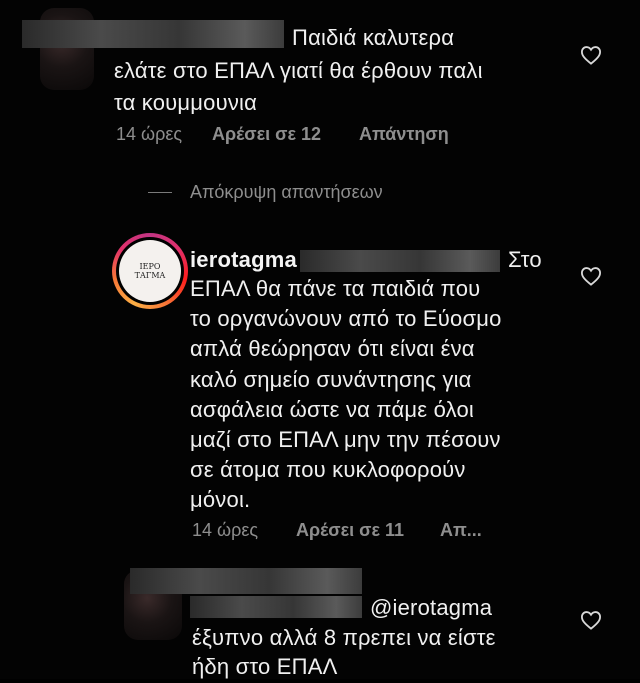  I want to click on comment-text: σε άτομα που κυκλοφορούν, so click(328, 469).